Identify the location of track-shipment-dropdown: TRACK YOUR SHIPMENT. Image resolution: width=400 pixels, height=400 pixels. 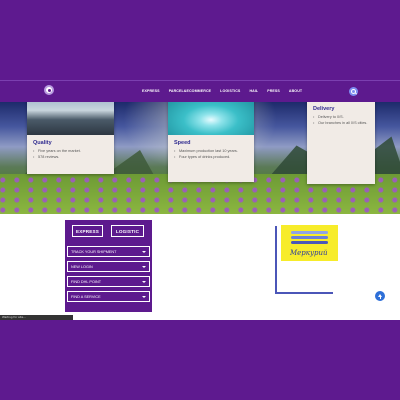
(108, 251).